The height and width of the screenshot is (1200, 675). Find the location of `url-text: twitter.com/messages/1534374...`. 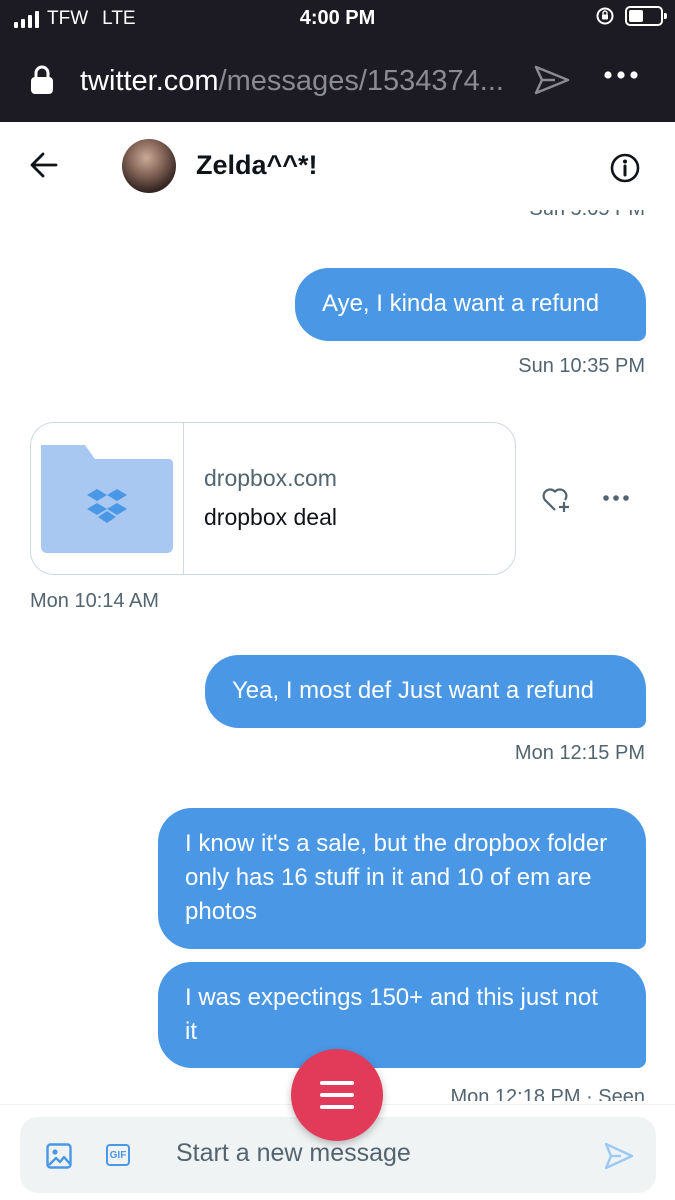

url-text: twitter.com/messages/1534374... is located at coordinates (292, 81).